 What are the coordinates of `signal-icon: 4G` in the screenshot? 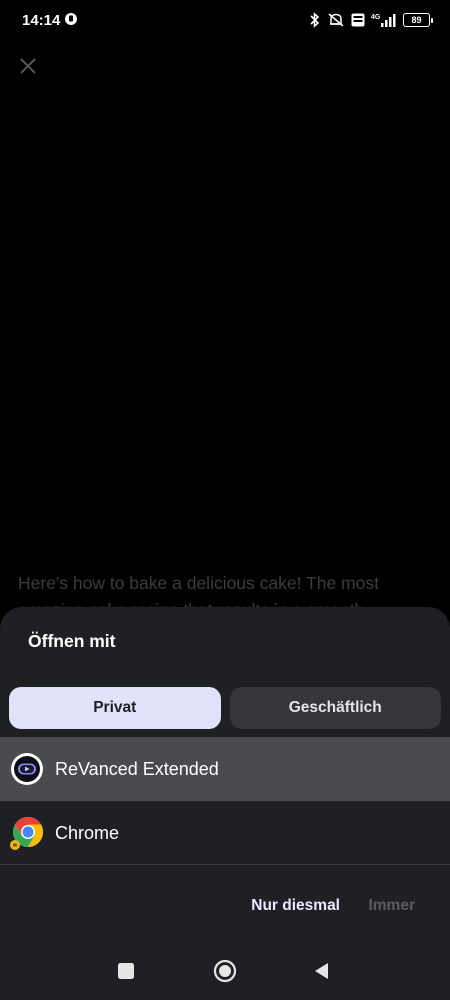 It's located at (383, 20).